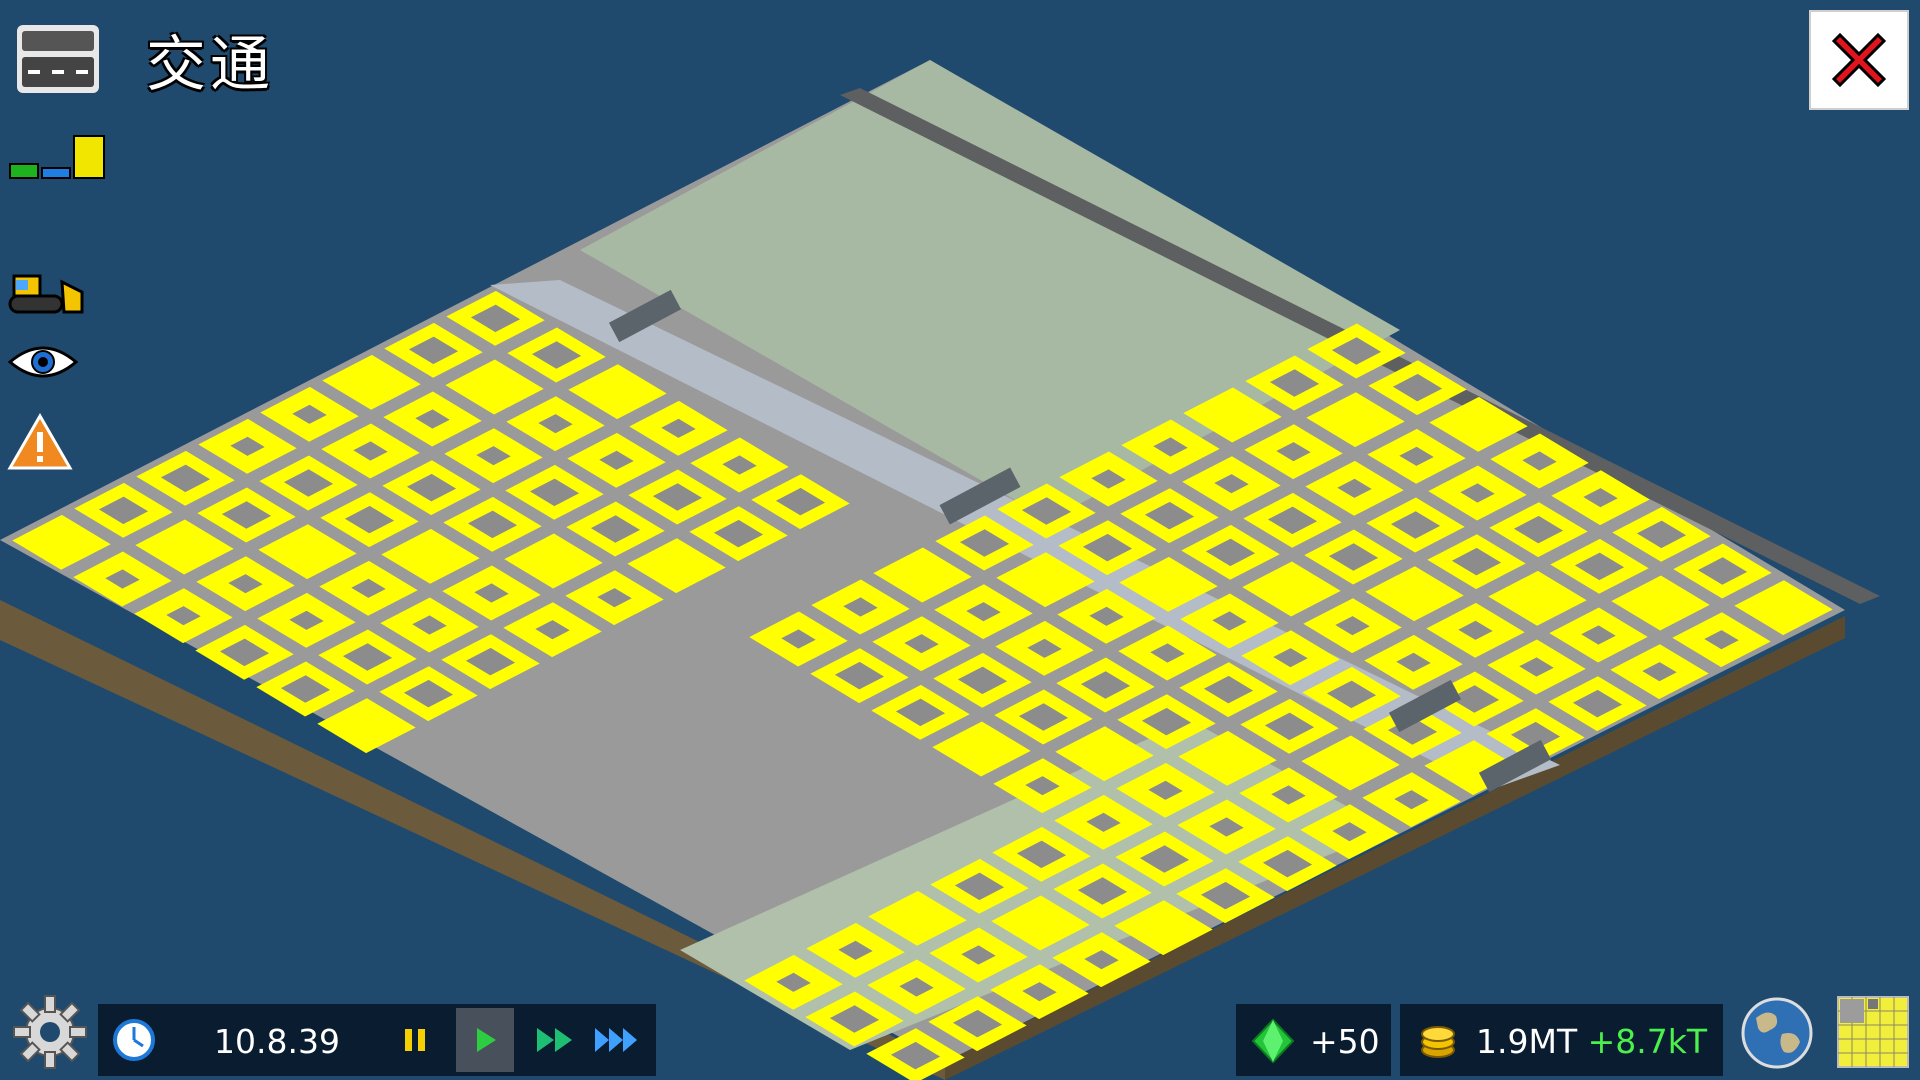  I want to click on play-button, so click(485, 1040).